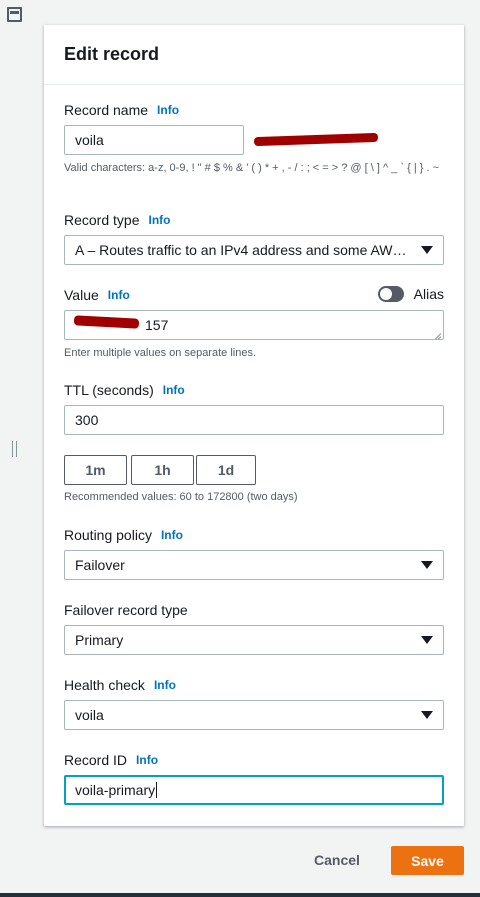 This screenshot has width=480, height=897. Describe the element at coordinates (337, 860) in the screenshot. I see `cancel-button: Cancel` at that location.